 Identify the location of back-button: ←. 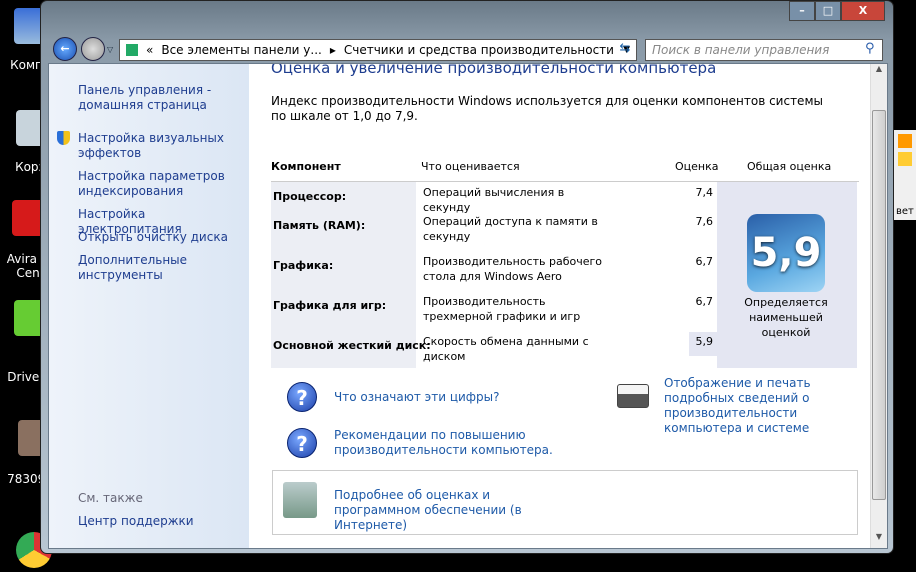
(65, 49).